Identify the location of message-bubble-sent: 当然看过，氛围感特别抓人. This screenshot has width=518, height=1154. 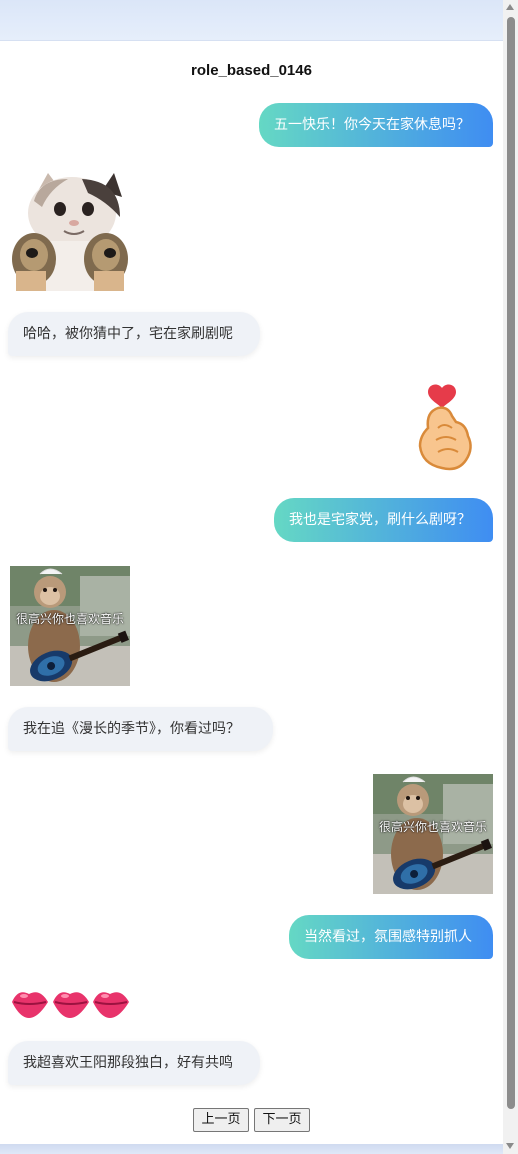
(391, 937).